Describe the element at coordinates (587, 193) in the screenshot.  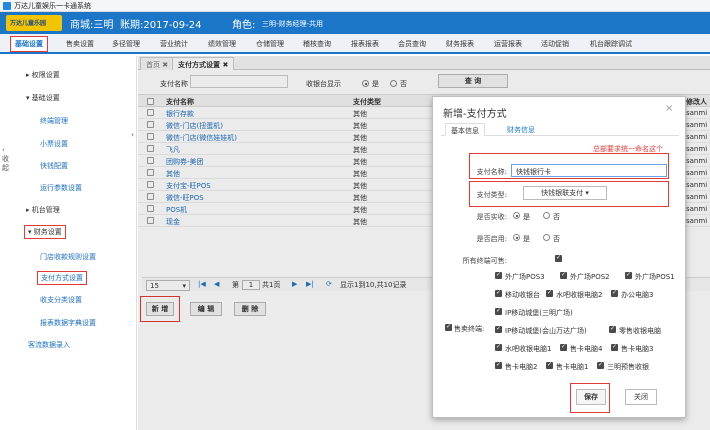
I see `caret-down-icon: ▾` at that location.